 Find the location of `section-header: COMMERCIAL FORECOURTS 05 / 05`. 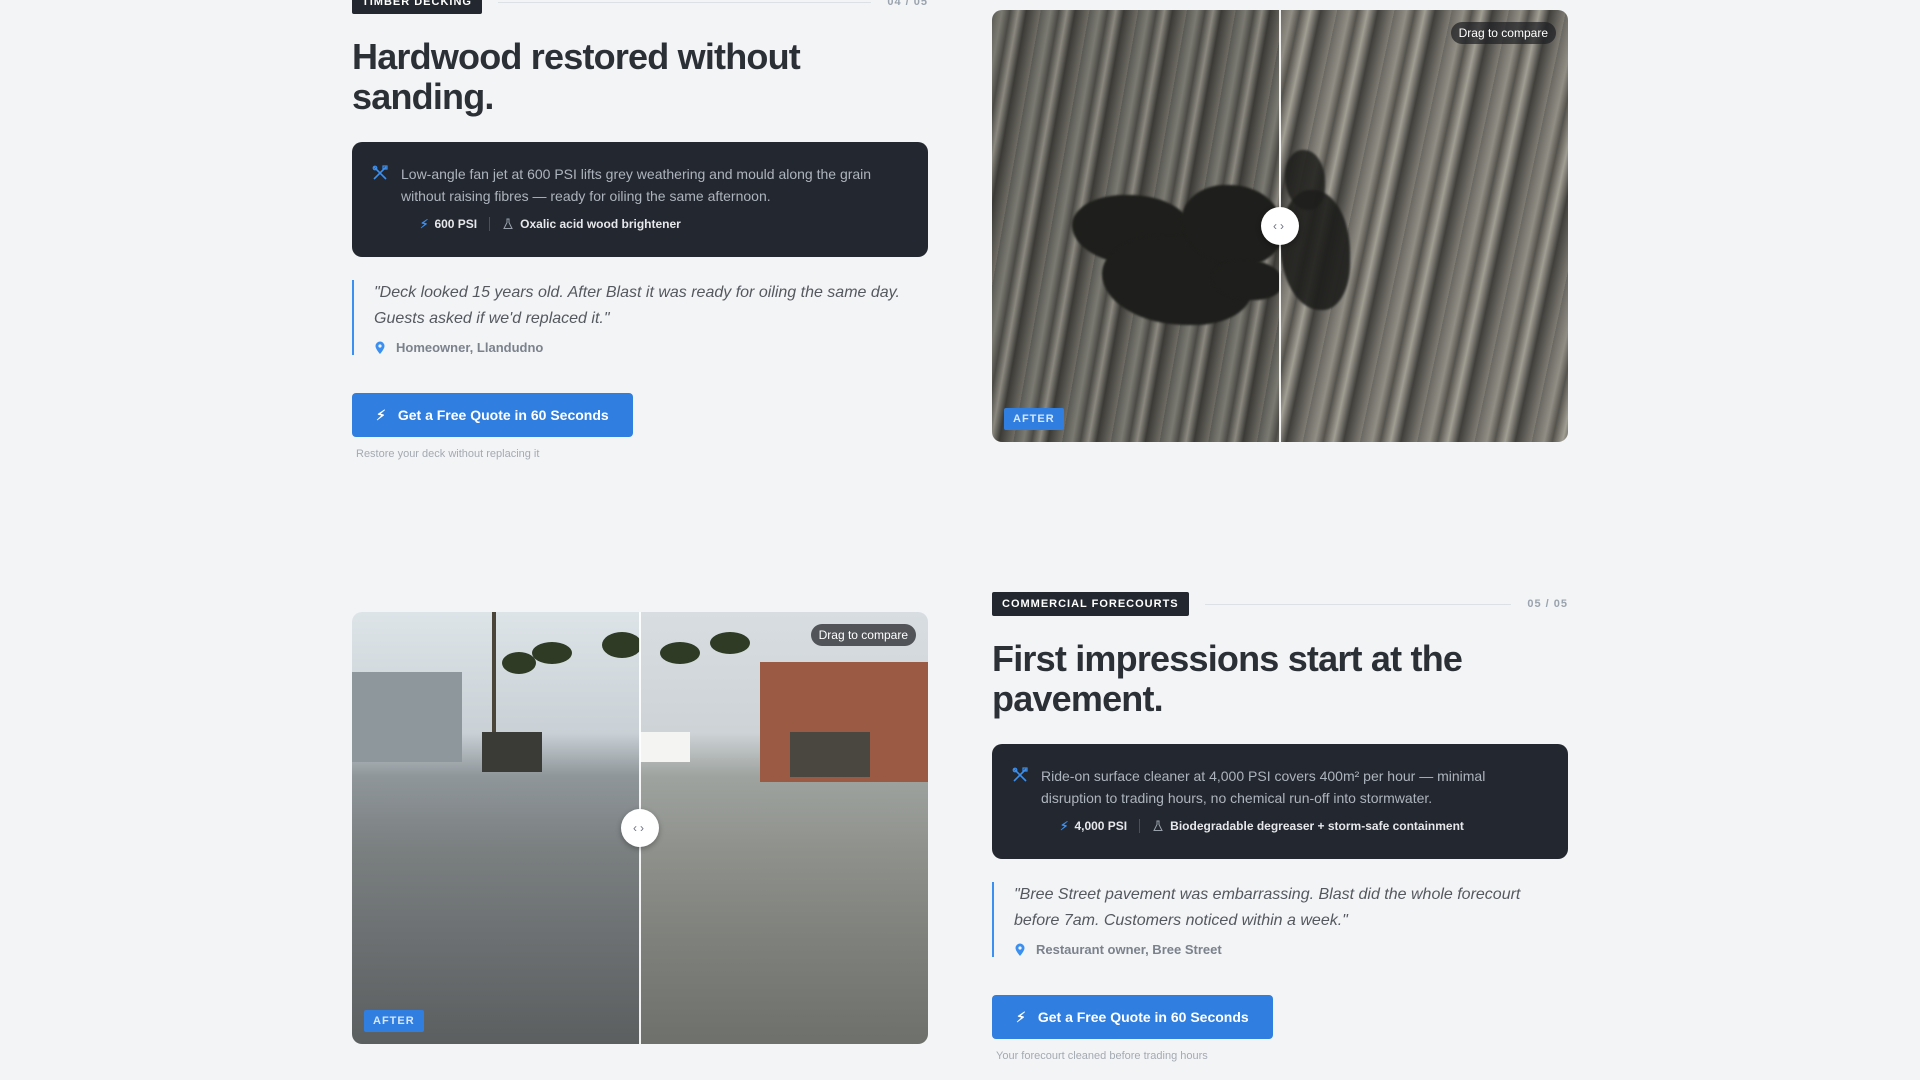

section-header: COMMERCIAL FORECOURTS 05 / 05 is located at coordinates (1280, 604).